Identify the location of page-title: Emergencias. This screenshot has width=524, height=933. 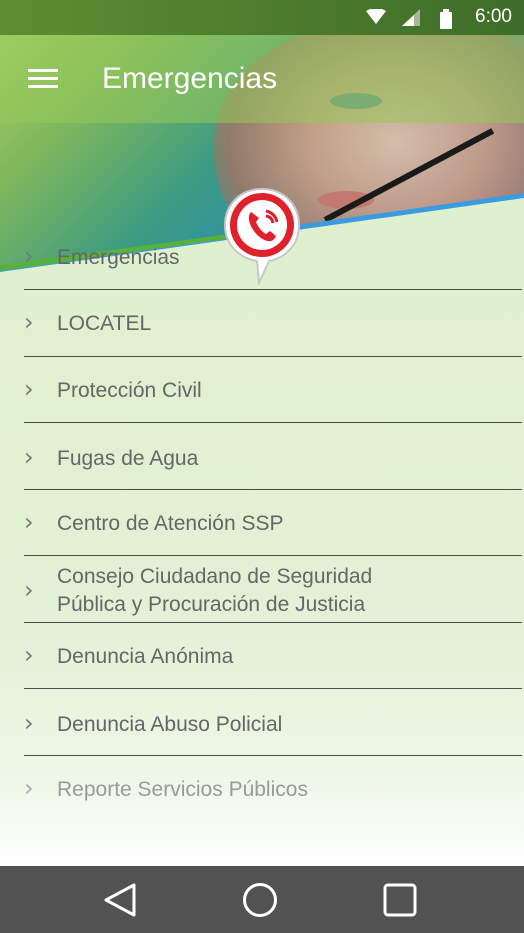
(190, 78).